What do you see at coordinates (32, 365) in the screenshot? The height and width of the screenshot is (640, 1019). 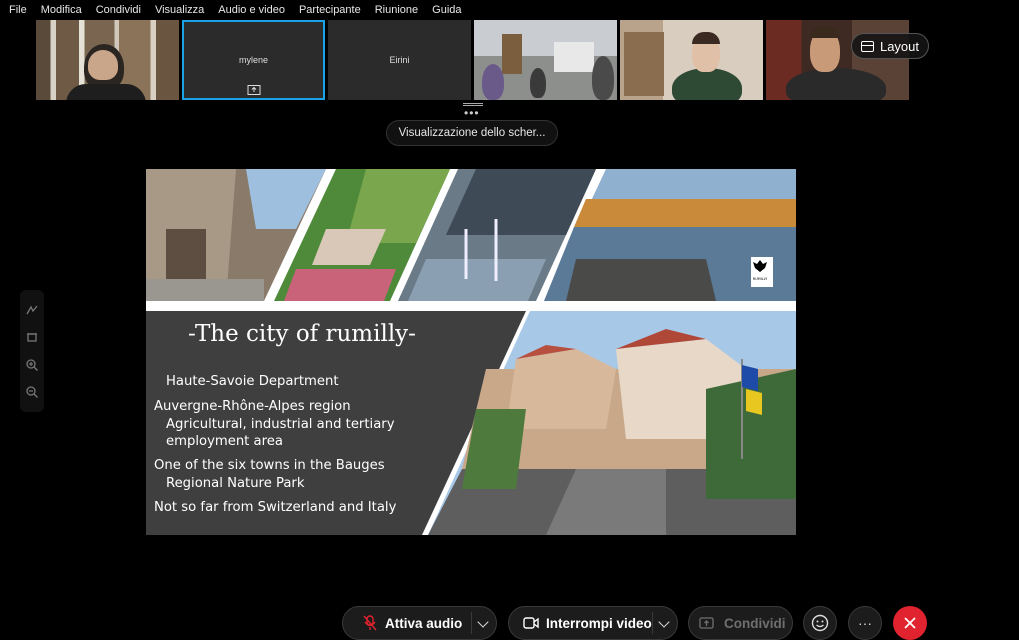 I see `zoom-in-icon` at bounding box center [32, 365].